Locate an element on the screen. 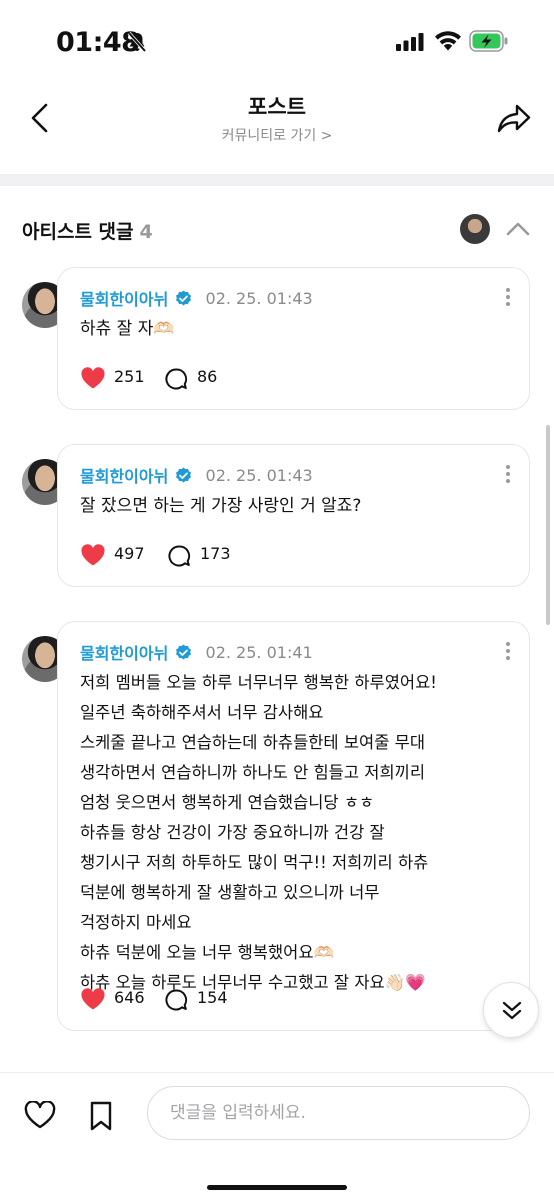 The image size is (554, 1200). scrollbar is located at coordinates (548, 525).